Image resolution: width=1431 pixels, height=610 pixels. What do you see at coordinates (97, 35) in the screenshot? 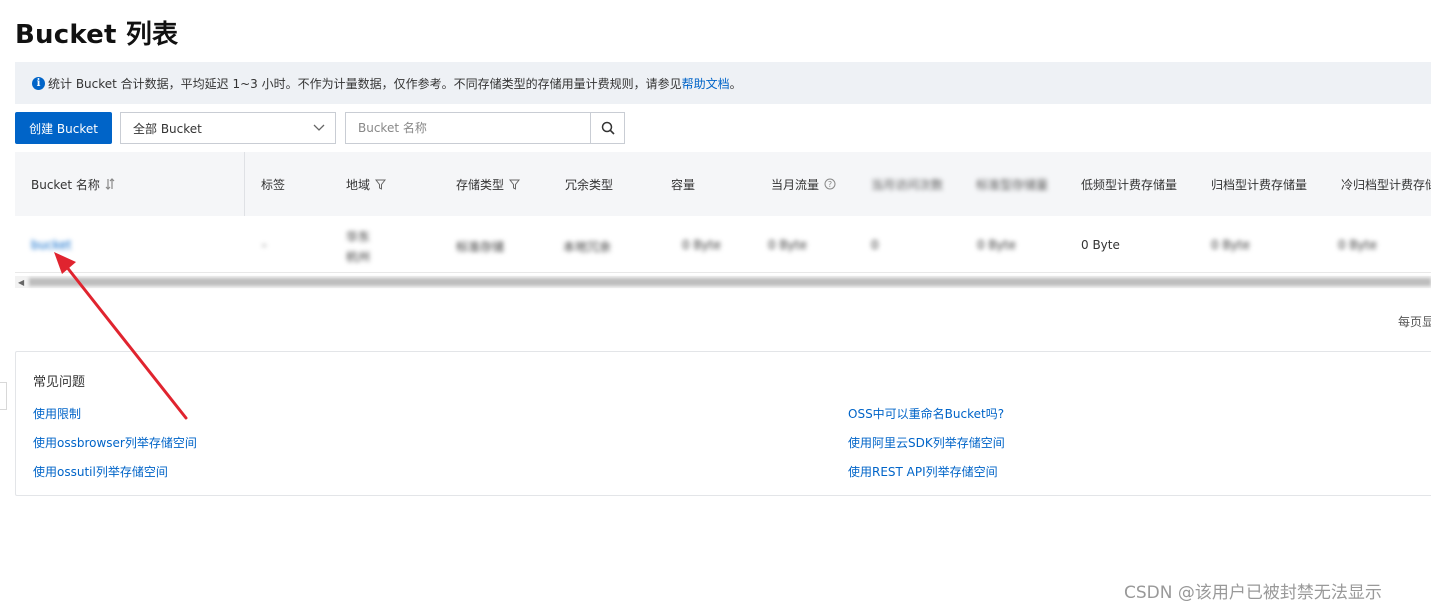
I see `page-title: Bucket 列表` at bounding box center [97, 35].